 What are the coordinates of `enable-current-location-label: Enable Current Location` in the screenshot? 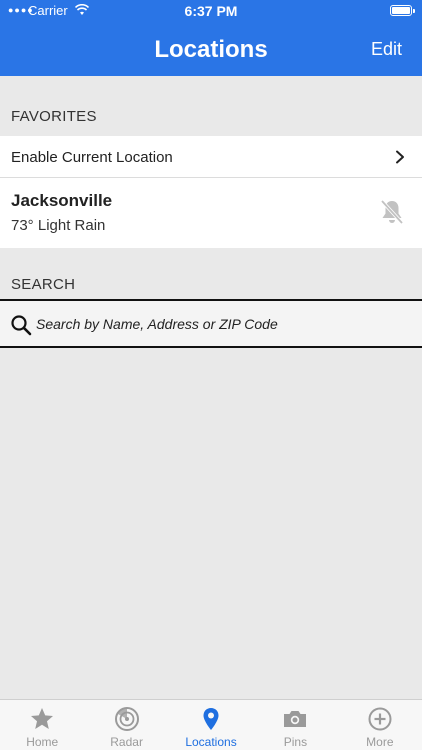 It's located at (92, 157).